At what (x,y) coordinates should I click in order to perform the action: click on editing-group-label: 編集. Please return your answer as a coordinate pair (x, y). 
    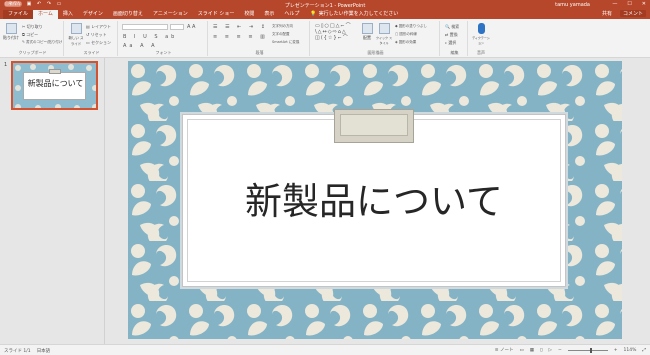
    Looking at the image, I should click on (454, 52).